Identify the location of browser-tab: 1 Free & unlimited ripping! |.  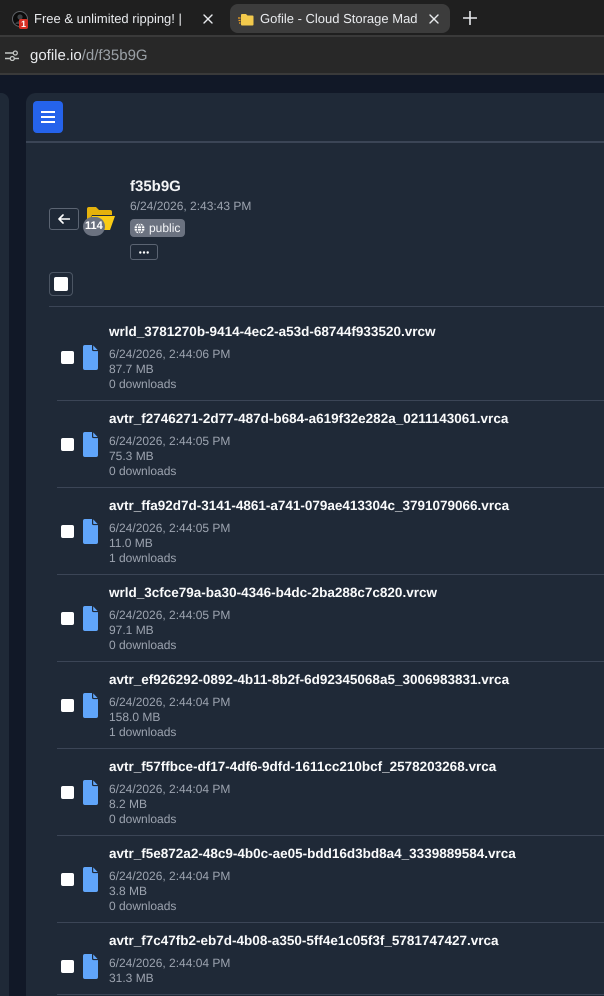
(114, 18).